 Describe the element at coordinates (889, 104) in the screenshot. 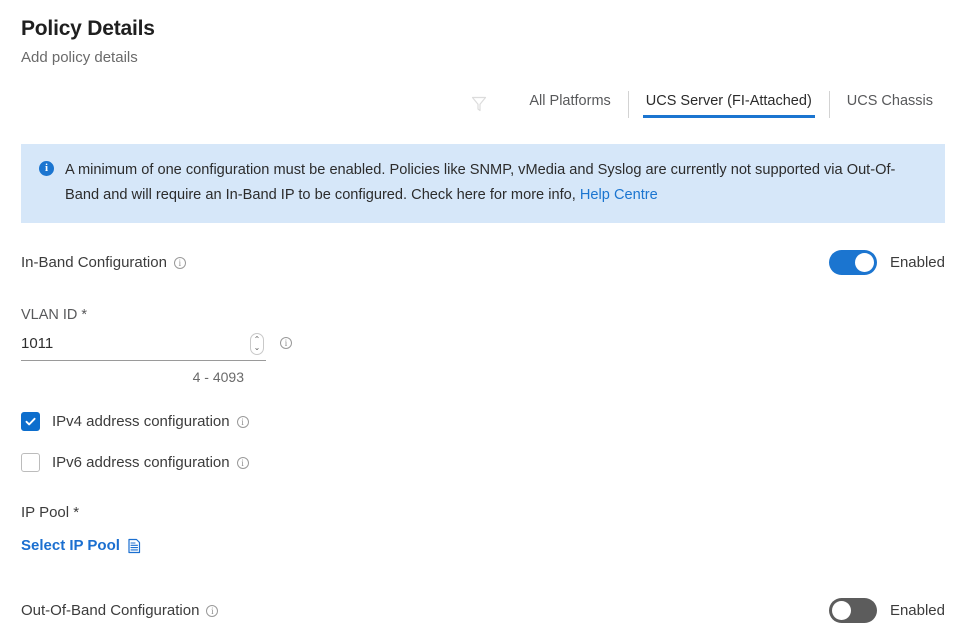

I see `tab-ucs-chassis: UCS Chassis` at that location.